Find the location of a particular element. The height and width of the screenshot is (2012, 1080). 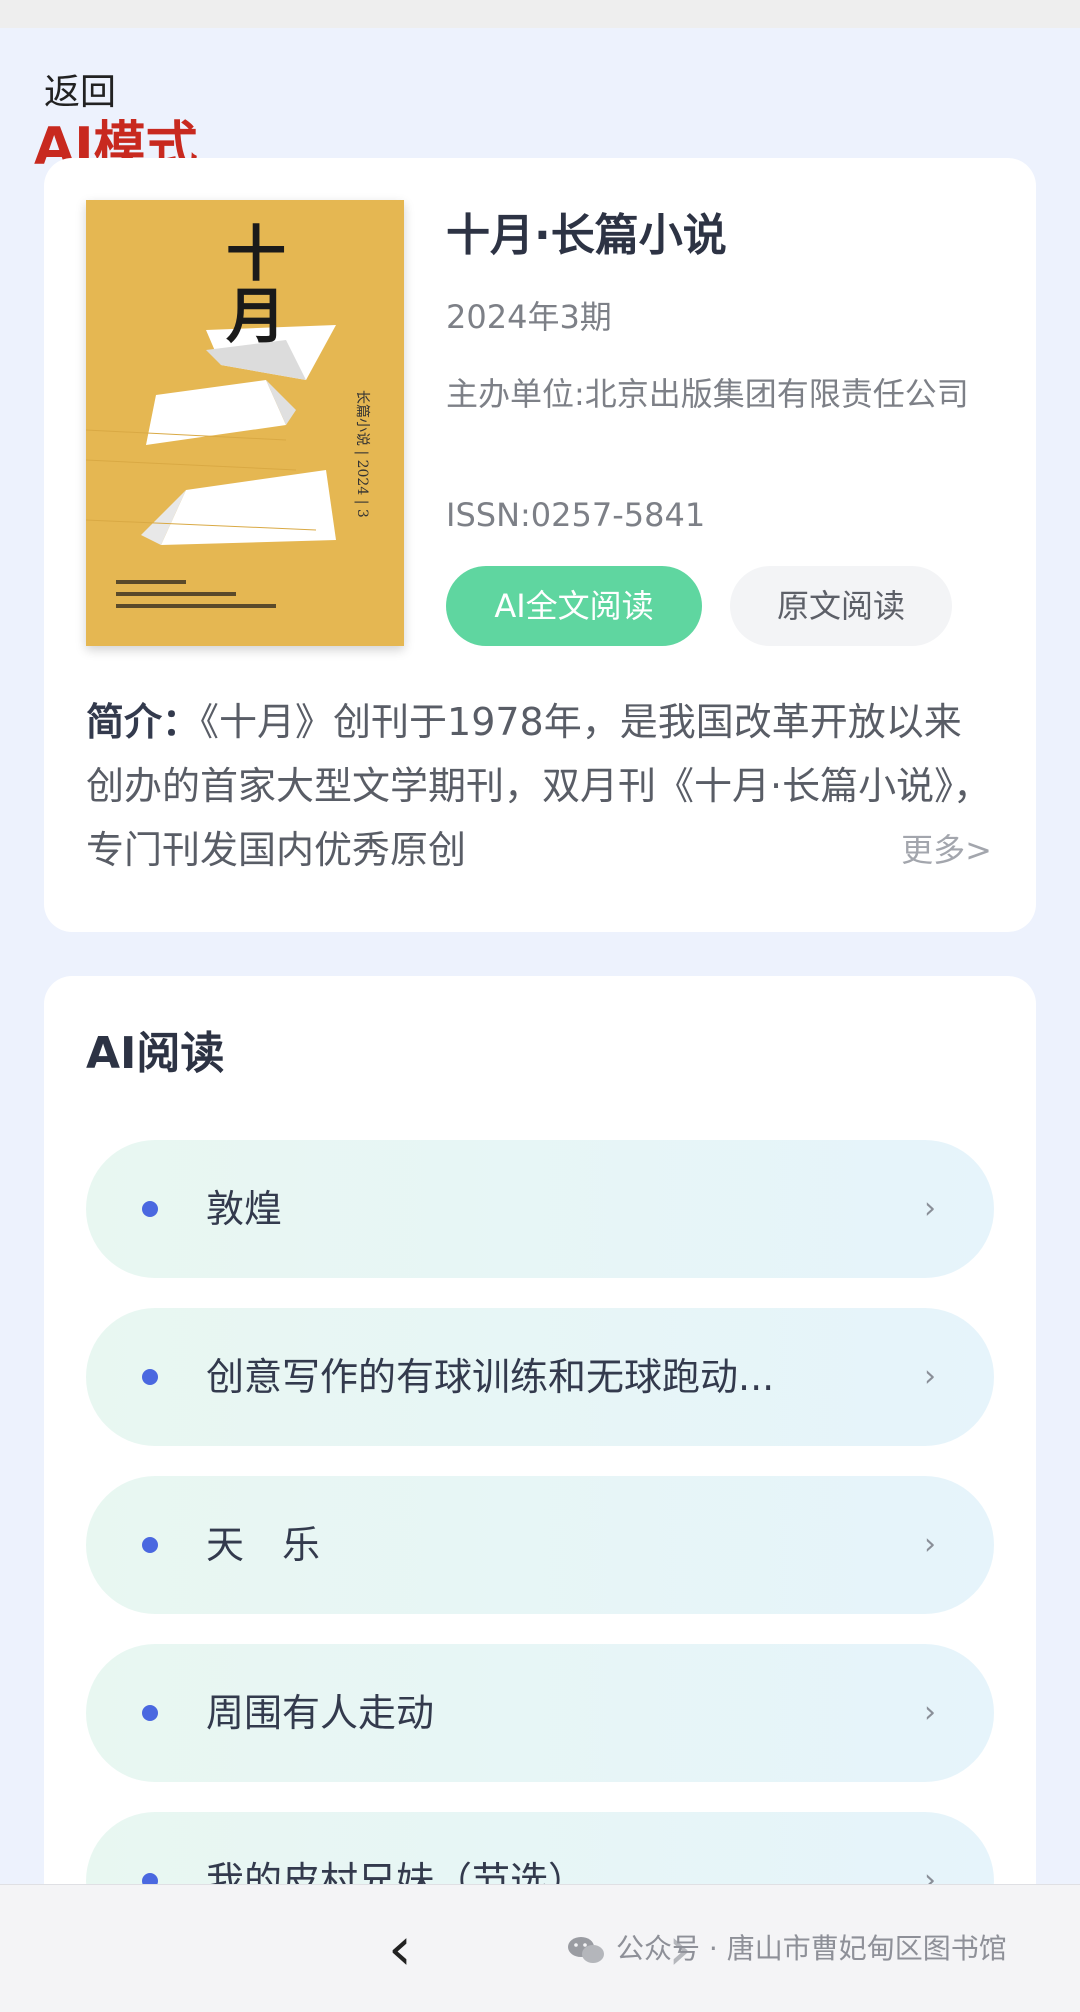

watermark: 公众号 · 唐山市曹妃甸区图书馆 is located at coordinates (786, 1949).